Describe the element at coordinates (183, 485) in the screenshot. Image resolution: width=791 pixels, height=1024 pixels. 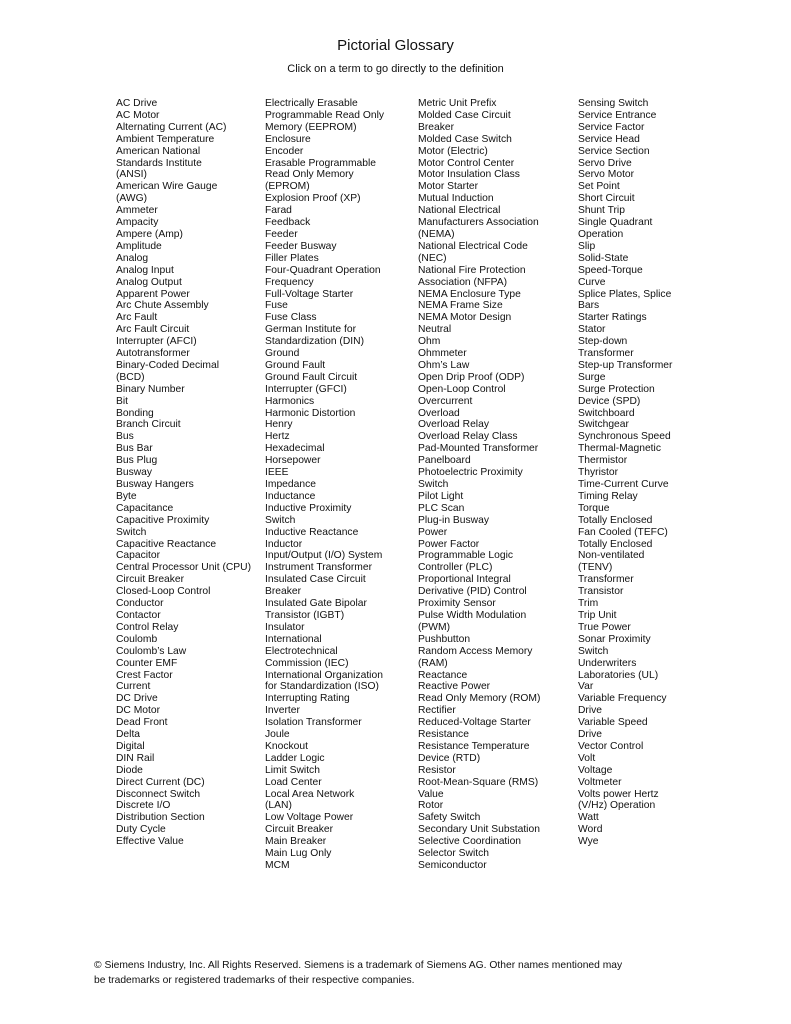
I see `glossary-term-link: Busway Hangers` at that location.